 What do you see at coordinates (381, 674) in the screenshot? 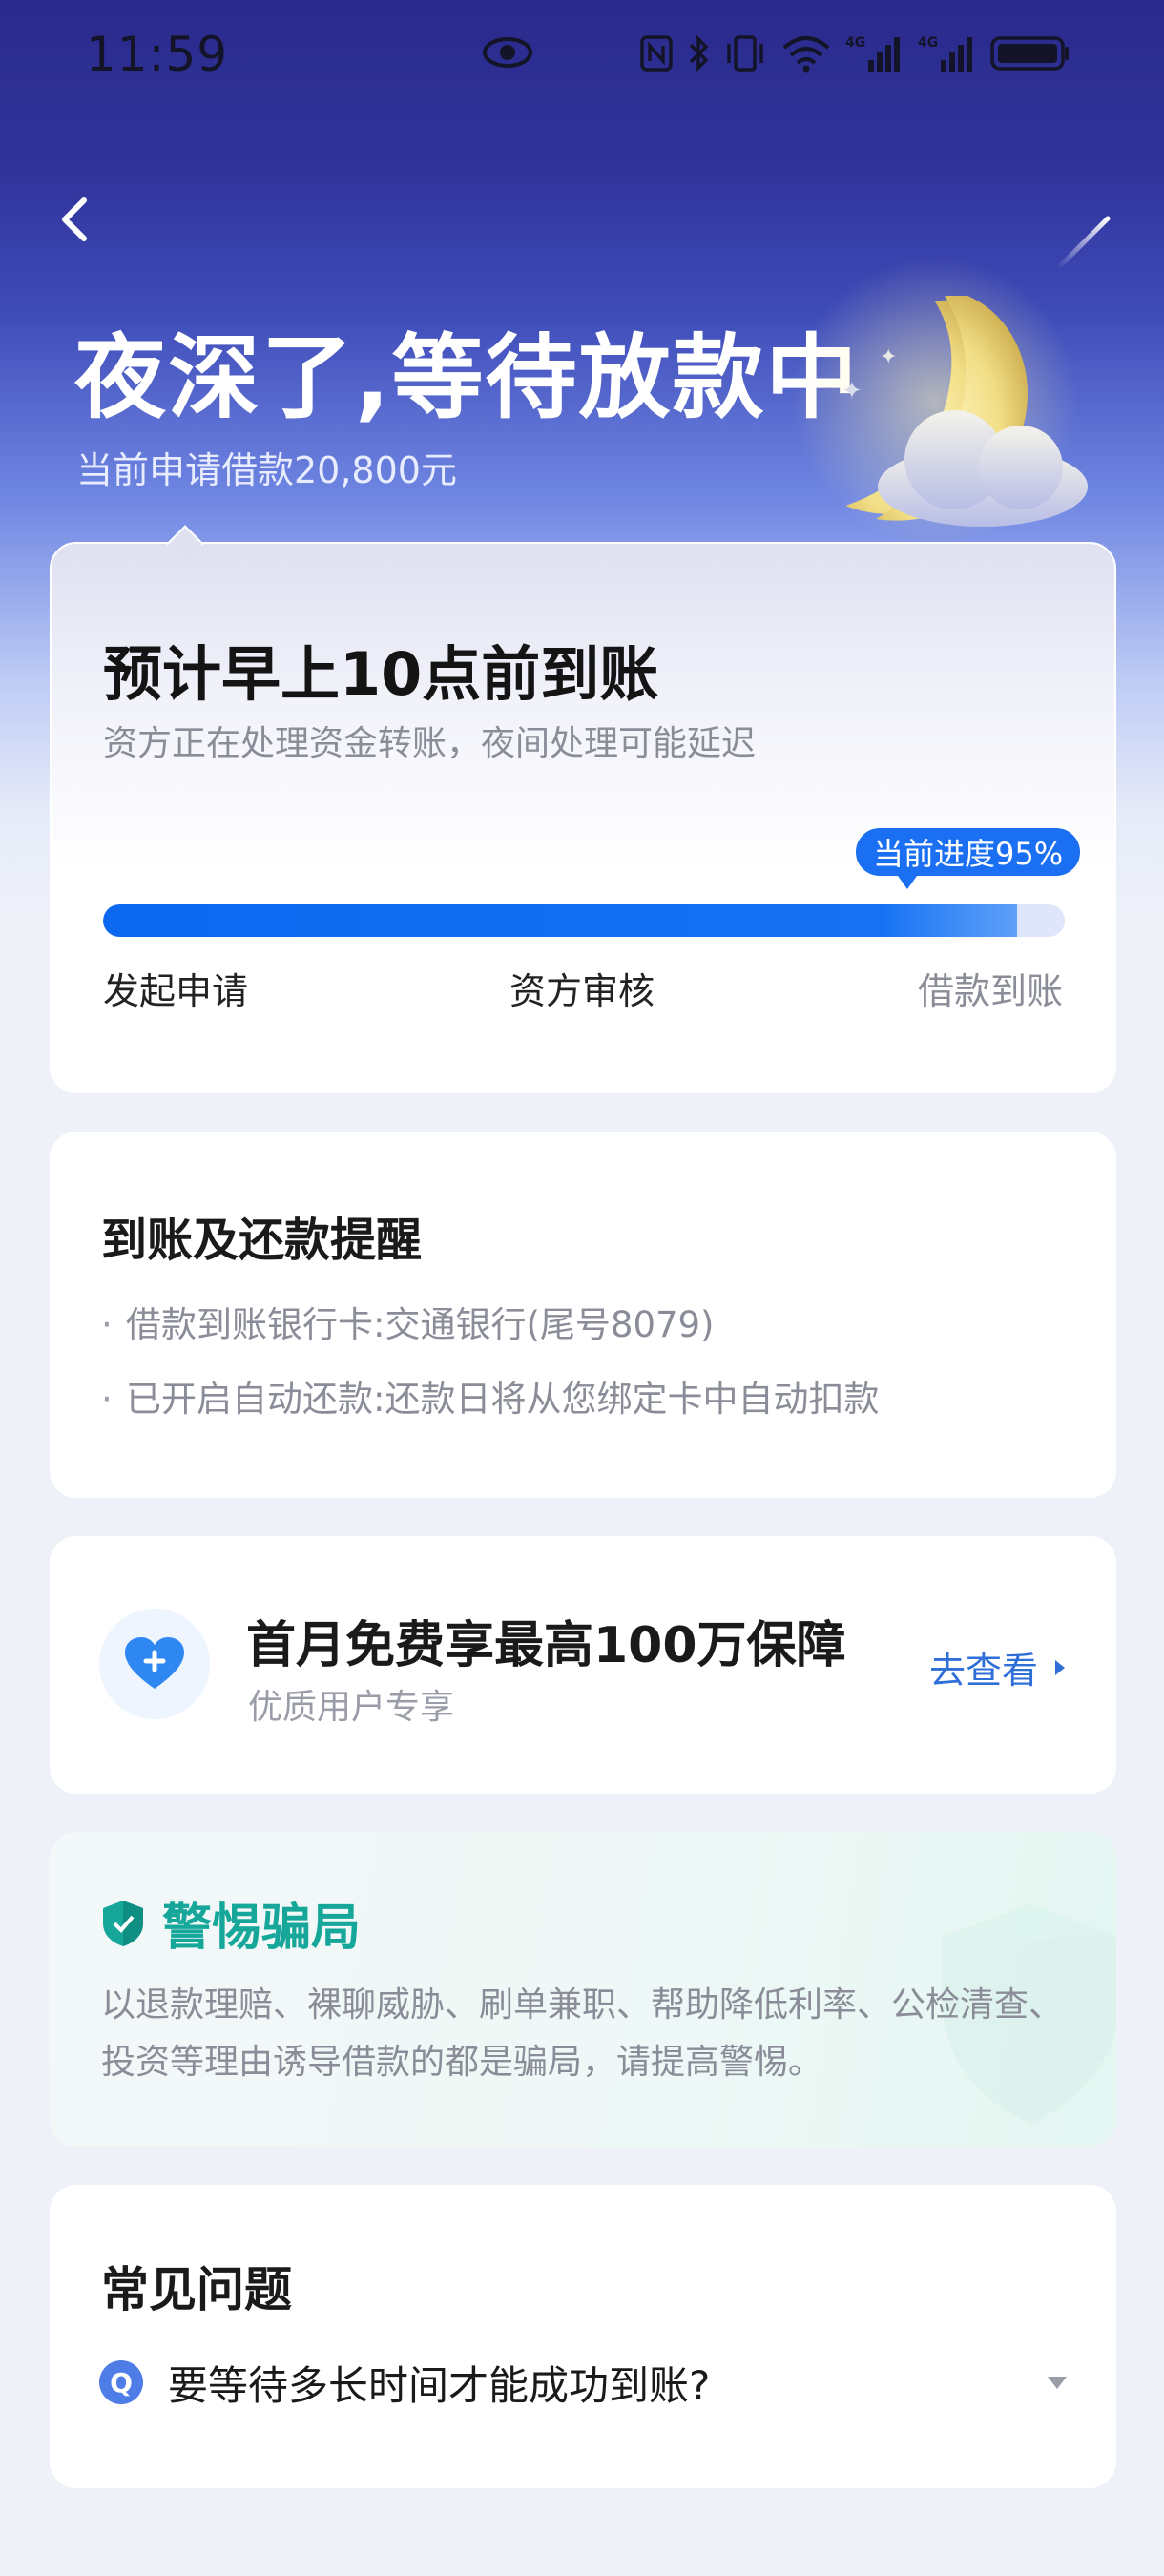
I see `eta-title: 预计早上10点前到账` at bounding box center [381, 674].